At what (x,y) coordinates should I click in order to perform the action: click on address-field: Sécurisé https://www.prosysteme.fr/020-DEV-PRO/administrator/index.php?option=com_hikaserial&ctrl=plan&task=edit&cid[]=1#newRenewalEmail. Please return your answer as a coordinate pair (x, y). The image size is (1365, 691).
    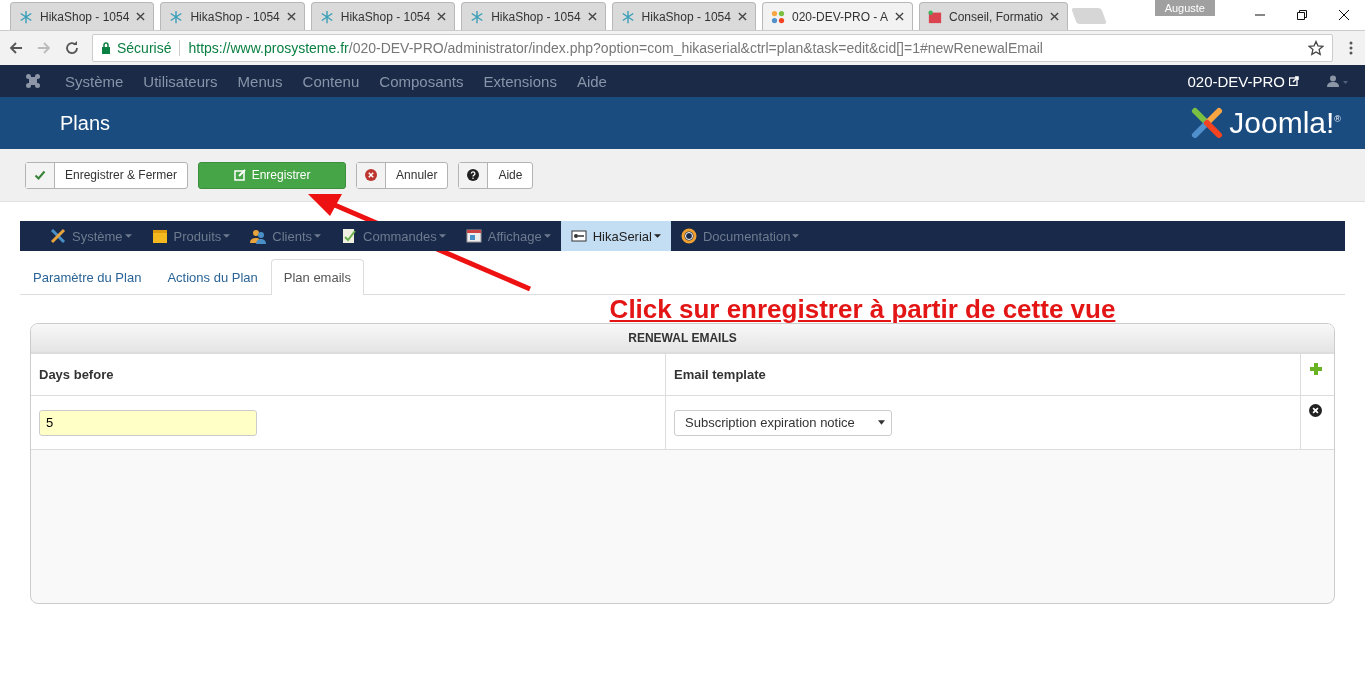
    Looking at the image, I should click on (712, 48).